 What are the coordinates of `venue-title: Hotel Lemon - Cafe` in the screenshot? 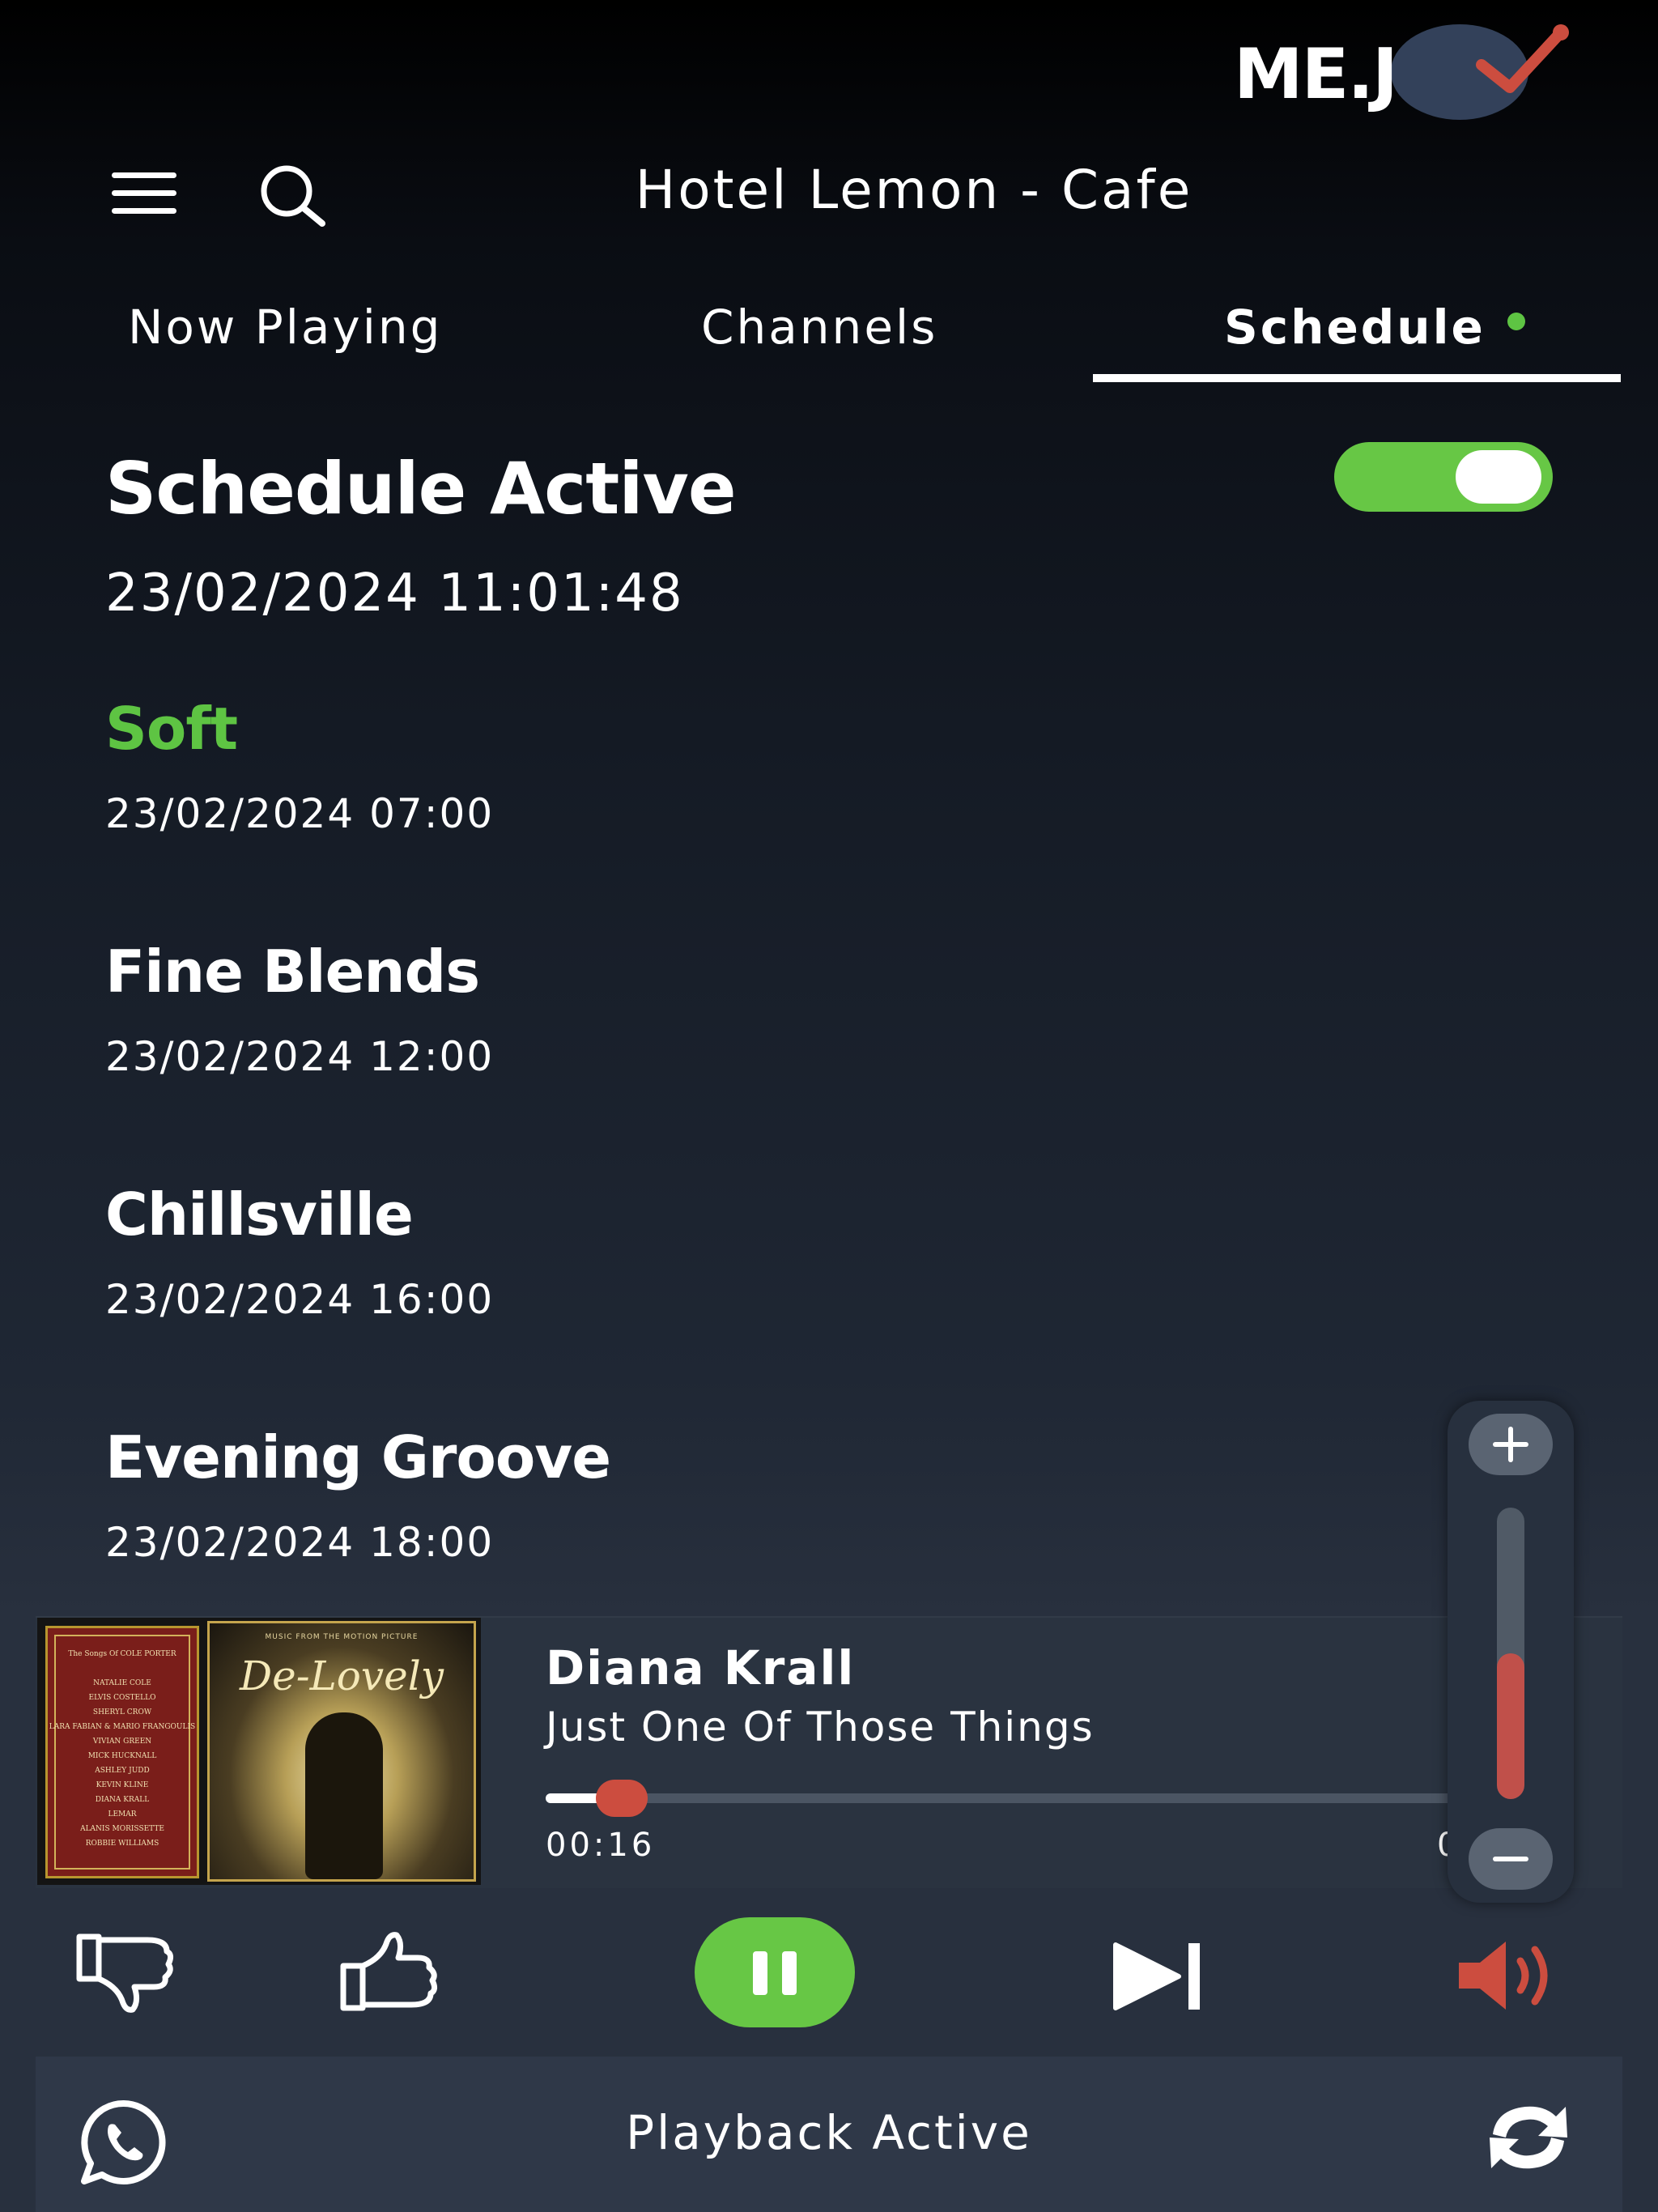 It's located at (914, 190).